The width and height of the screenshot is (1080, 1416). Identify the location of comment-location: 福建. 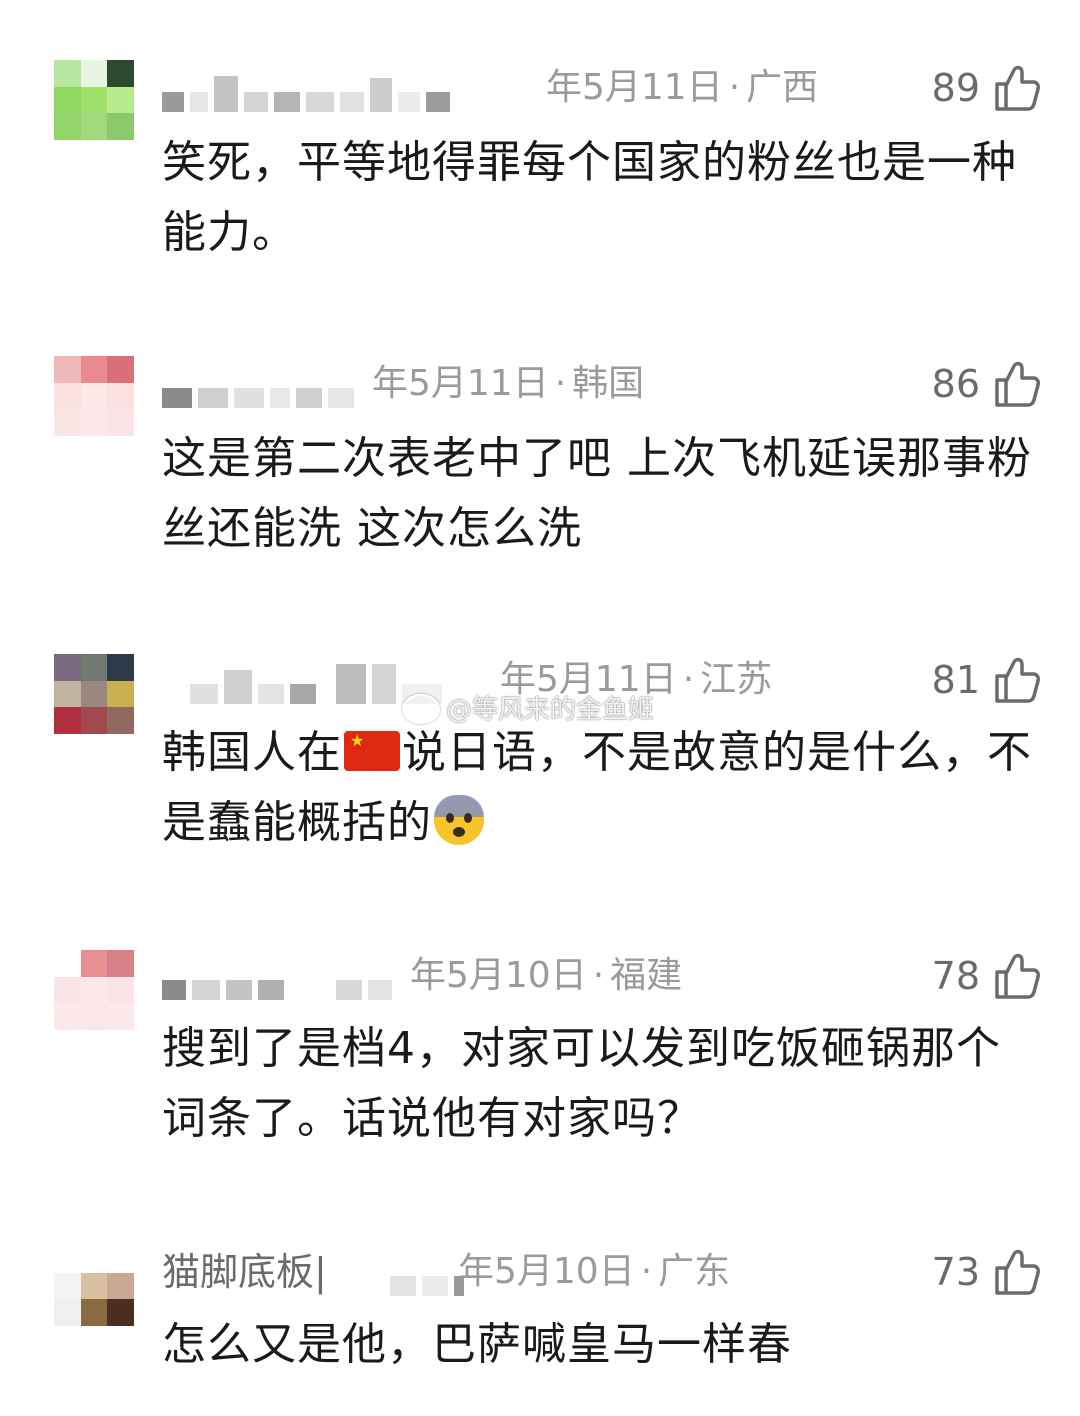
(646, 975).